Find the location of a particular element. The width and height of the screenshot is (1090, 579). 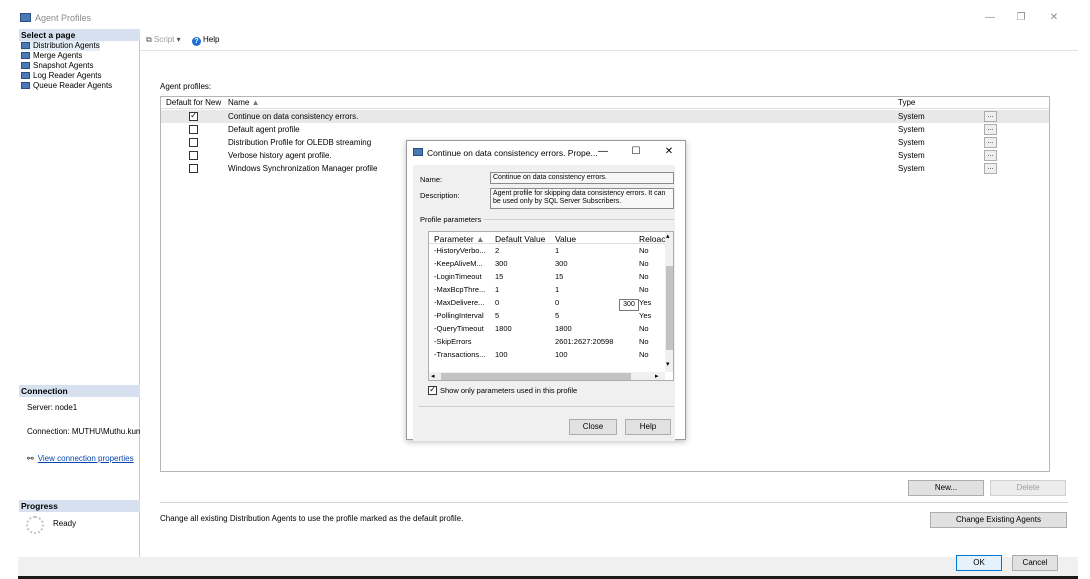

table-row: -QueryTimeout 1800 1800 No is located at coordinates (547, 328).